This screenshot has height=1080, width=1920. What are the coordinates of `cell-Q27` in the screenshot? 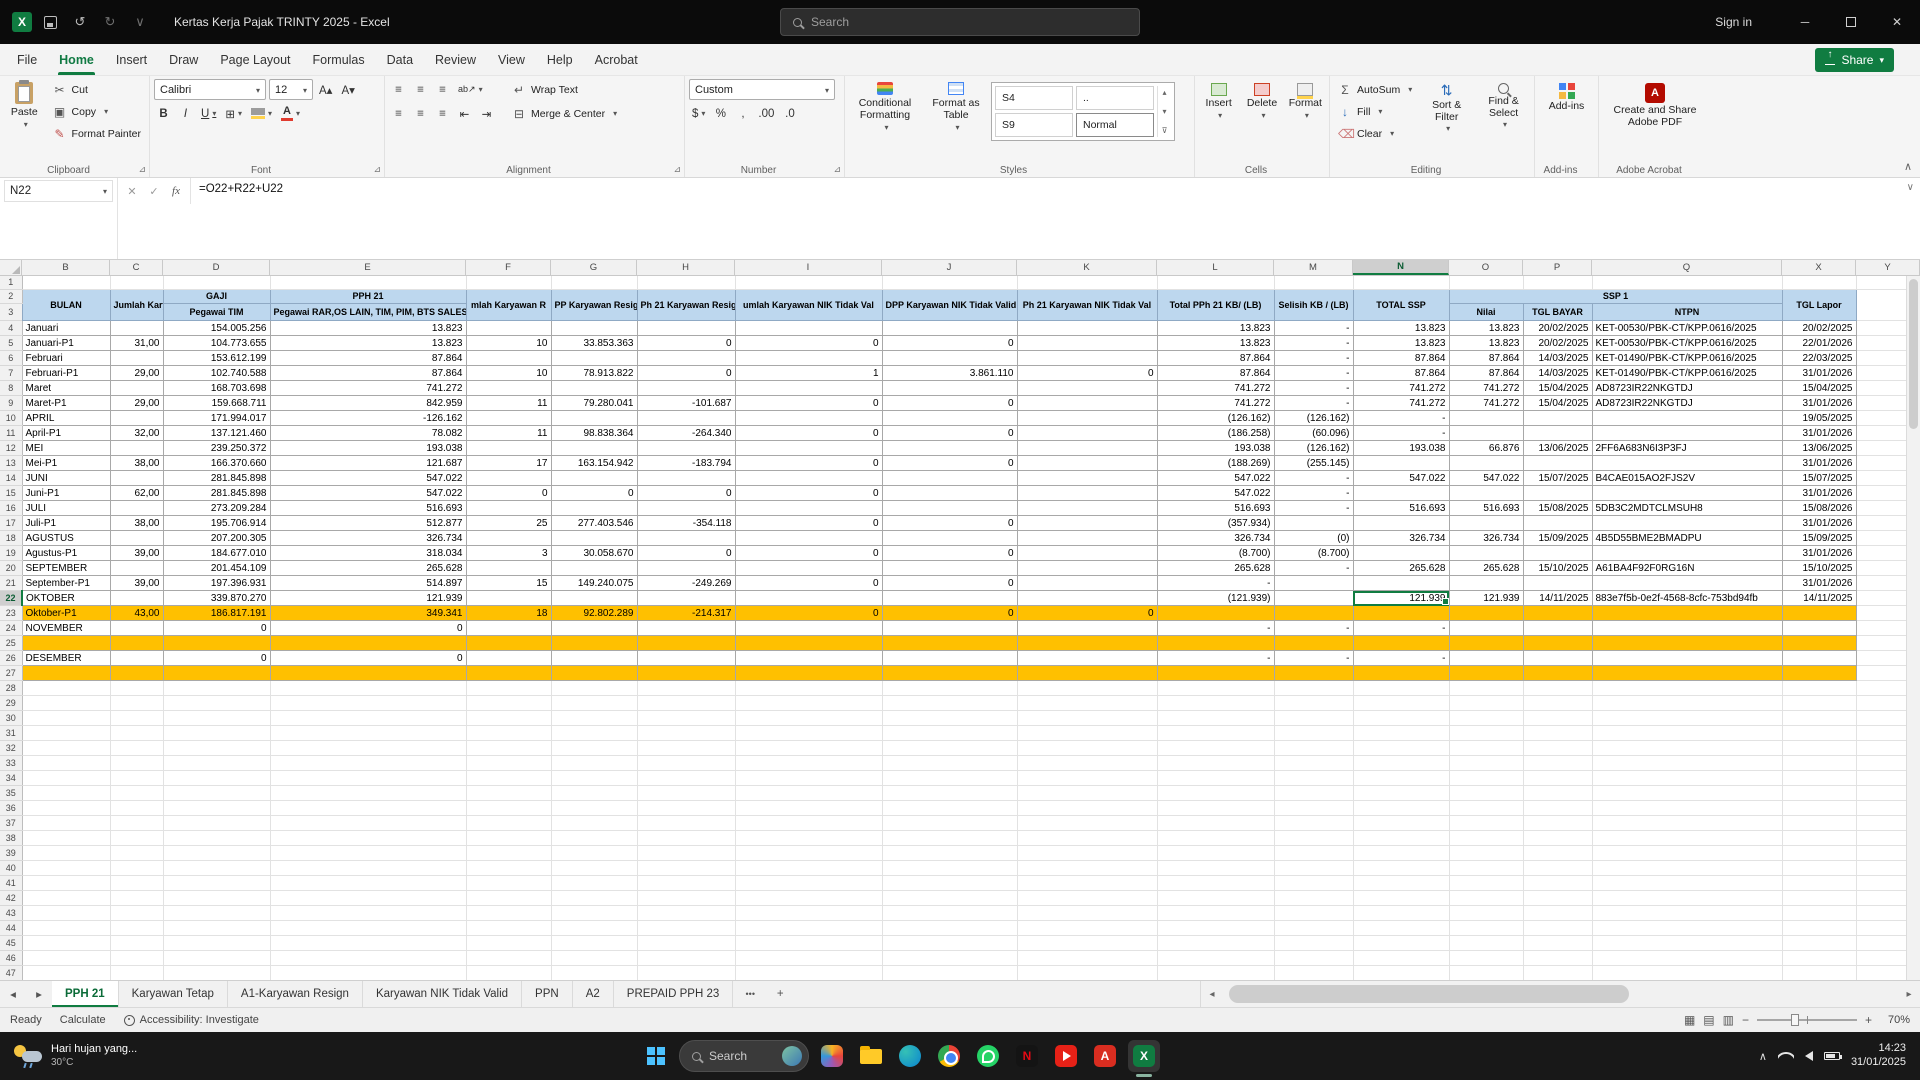 It's located at (1687, 673).